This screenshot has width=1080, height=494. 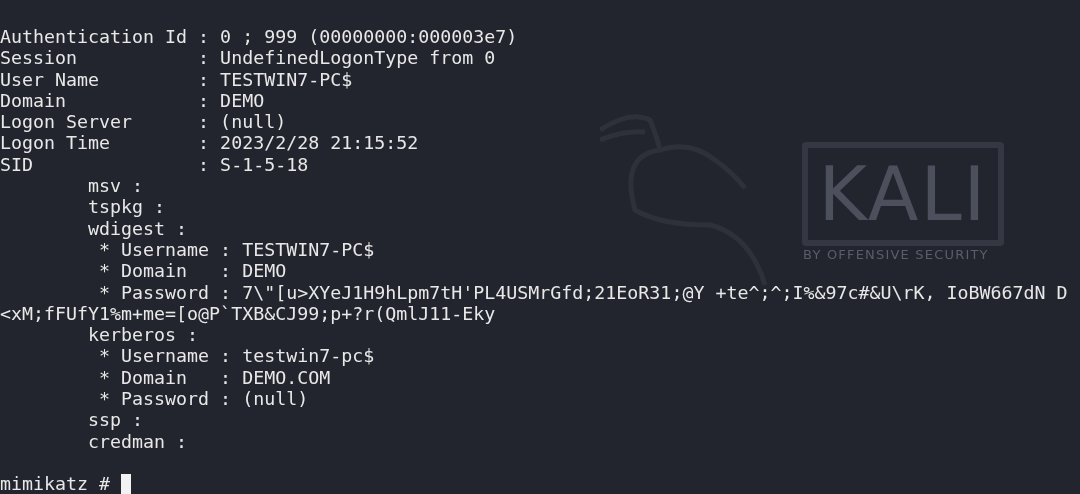 I want to click on terminal-line: credman :, so click(x=137, y=441).